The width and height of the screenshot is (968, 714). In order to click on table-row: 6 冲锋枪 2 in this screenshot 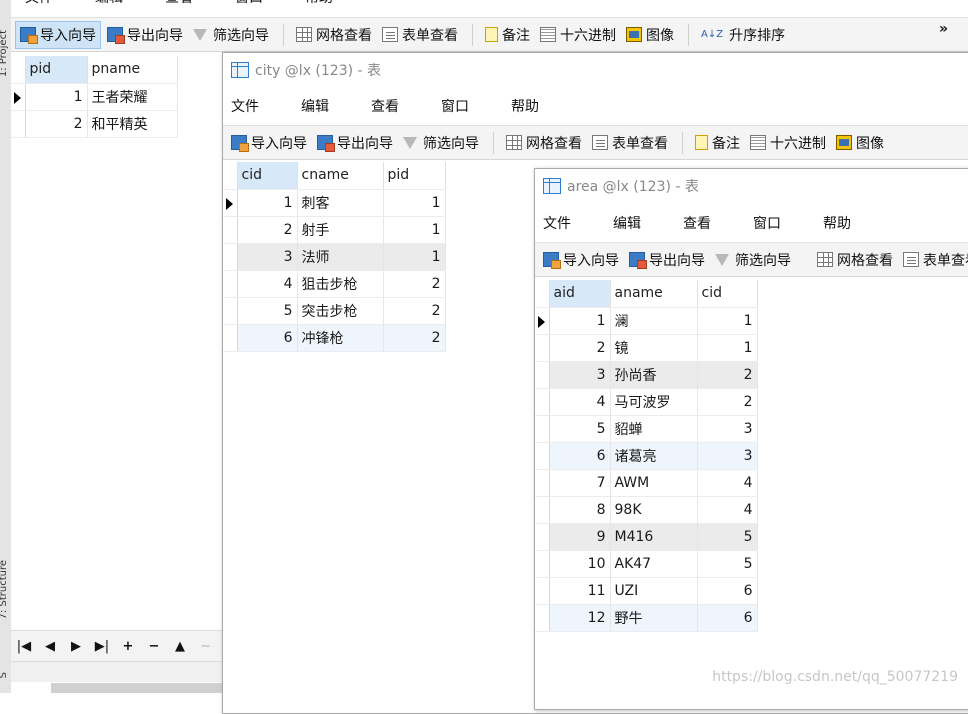, I will do `click(334, 338)`.